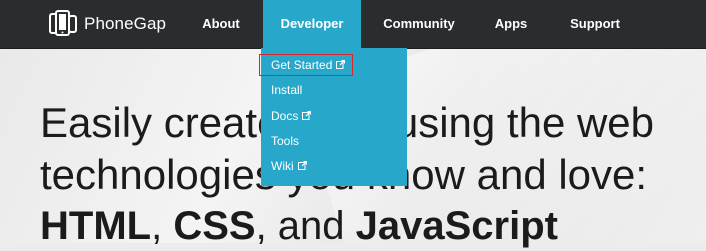  I want to click on brand-logo: PhoneGap, so click(107, 24).